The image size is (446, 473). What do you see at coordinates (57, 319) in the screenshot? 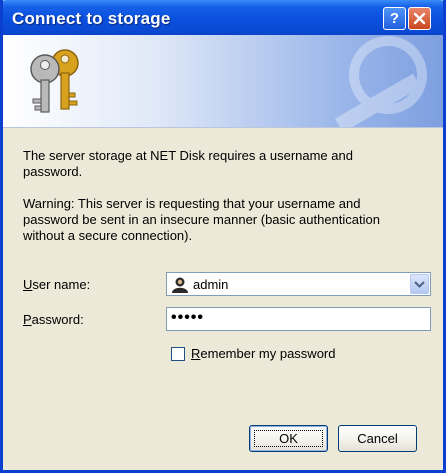
I see `password-label-text: assword:` at bounding box center [57, 319].